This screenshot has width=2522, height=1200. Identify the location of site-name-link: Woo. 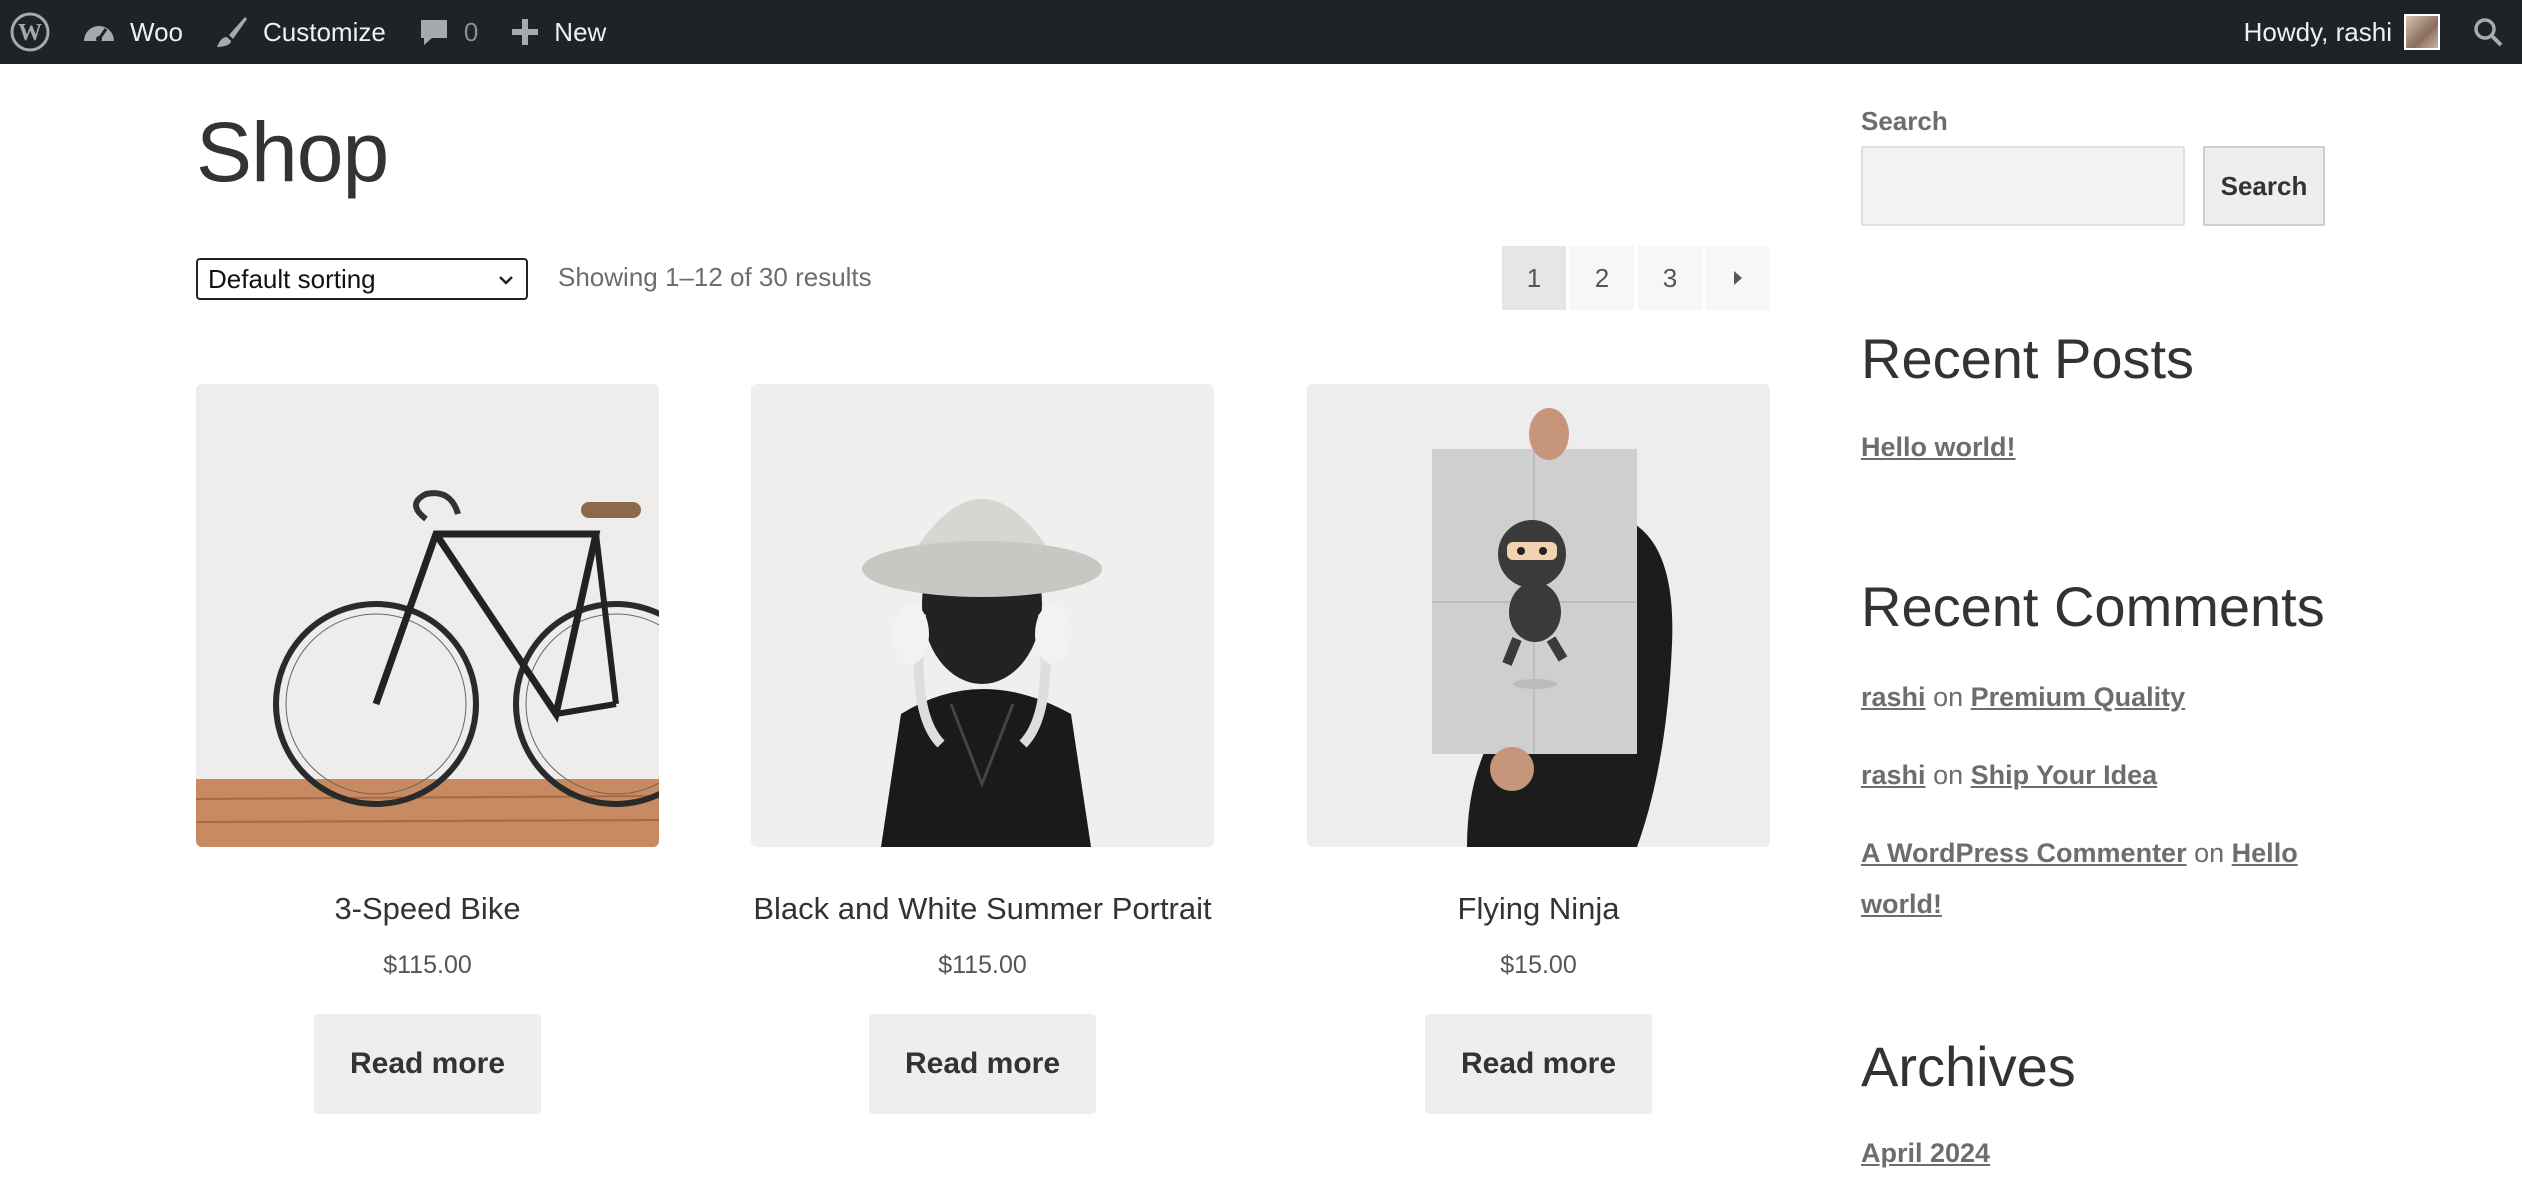
(132, 32).